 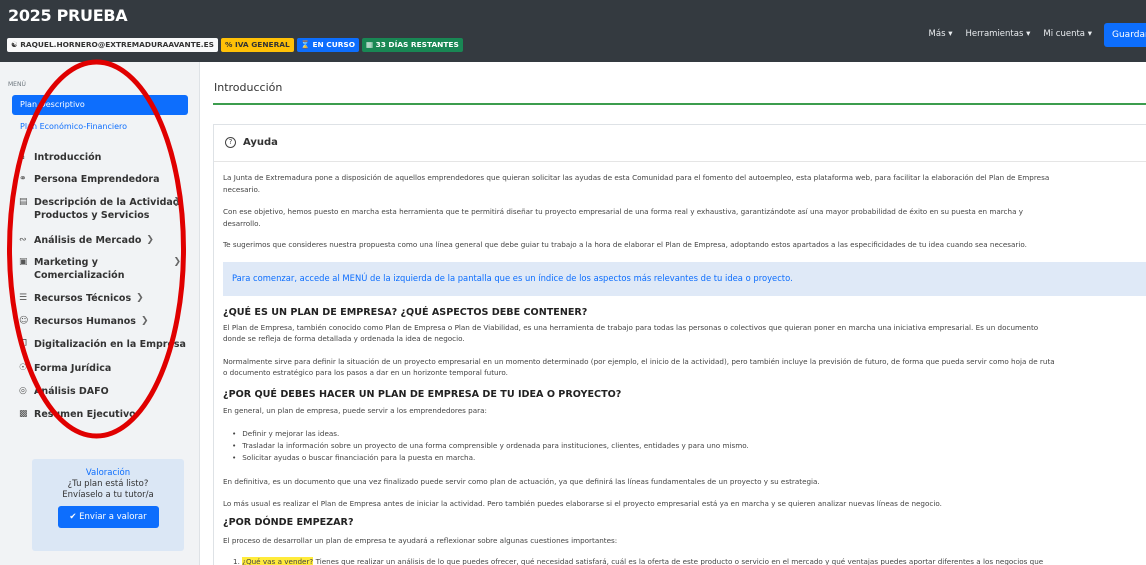 I want to click on heading-por-donde: ¿POR DÓNDE EMPEZAR?, so click(x=288, y=522).